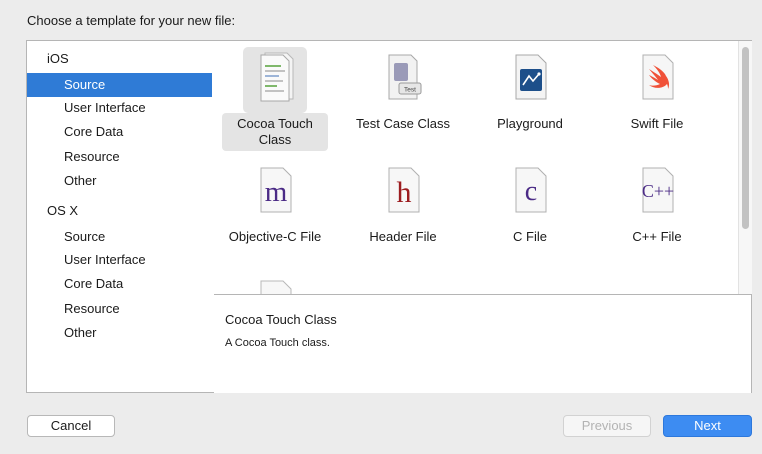 The height and width of the screenshot is (454, 762). I want to click on template-grid-scrollbar, so click(745, 167).